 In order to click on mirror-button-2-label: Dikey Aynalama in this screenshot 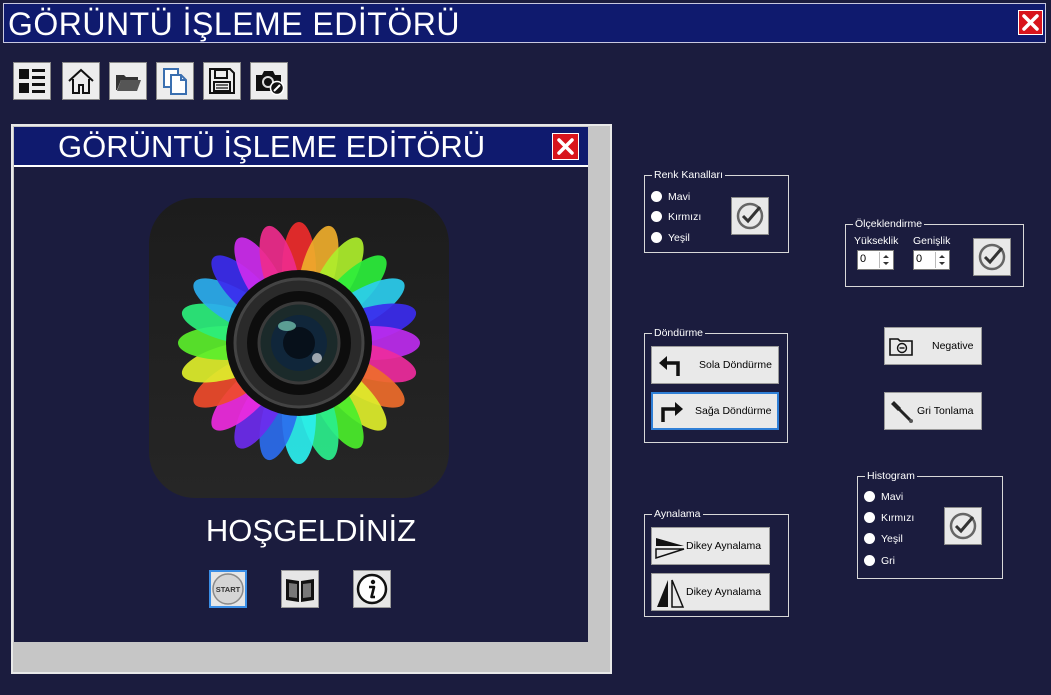, I will do `click(724, 592)`.